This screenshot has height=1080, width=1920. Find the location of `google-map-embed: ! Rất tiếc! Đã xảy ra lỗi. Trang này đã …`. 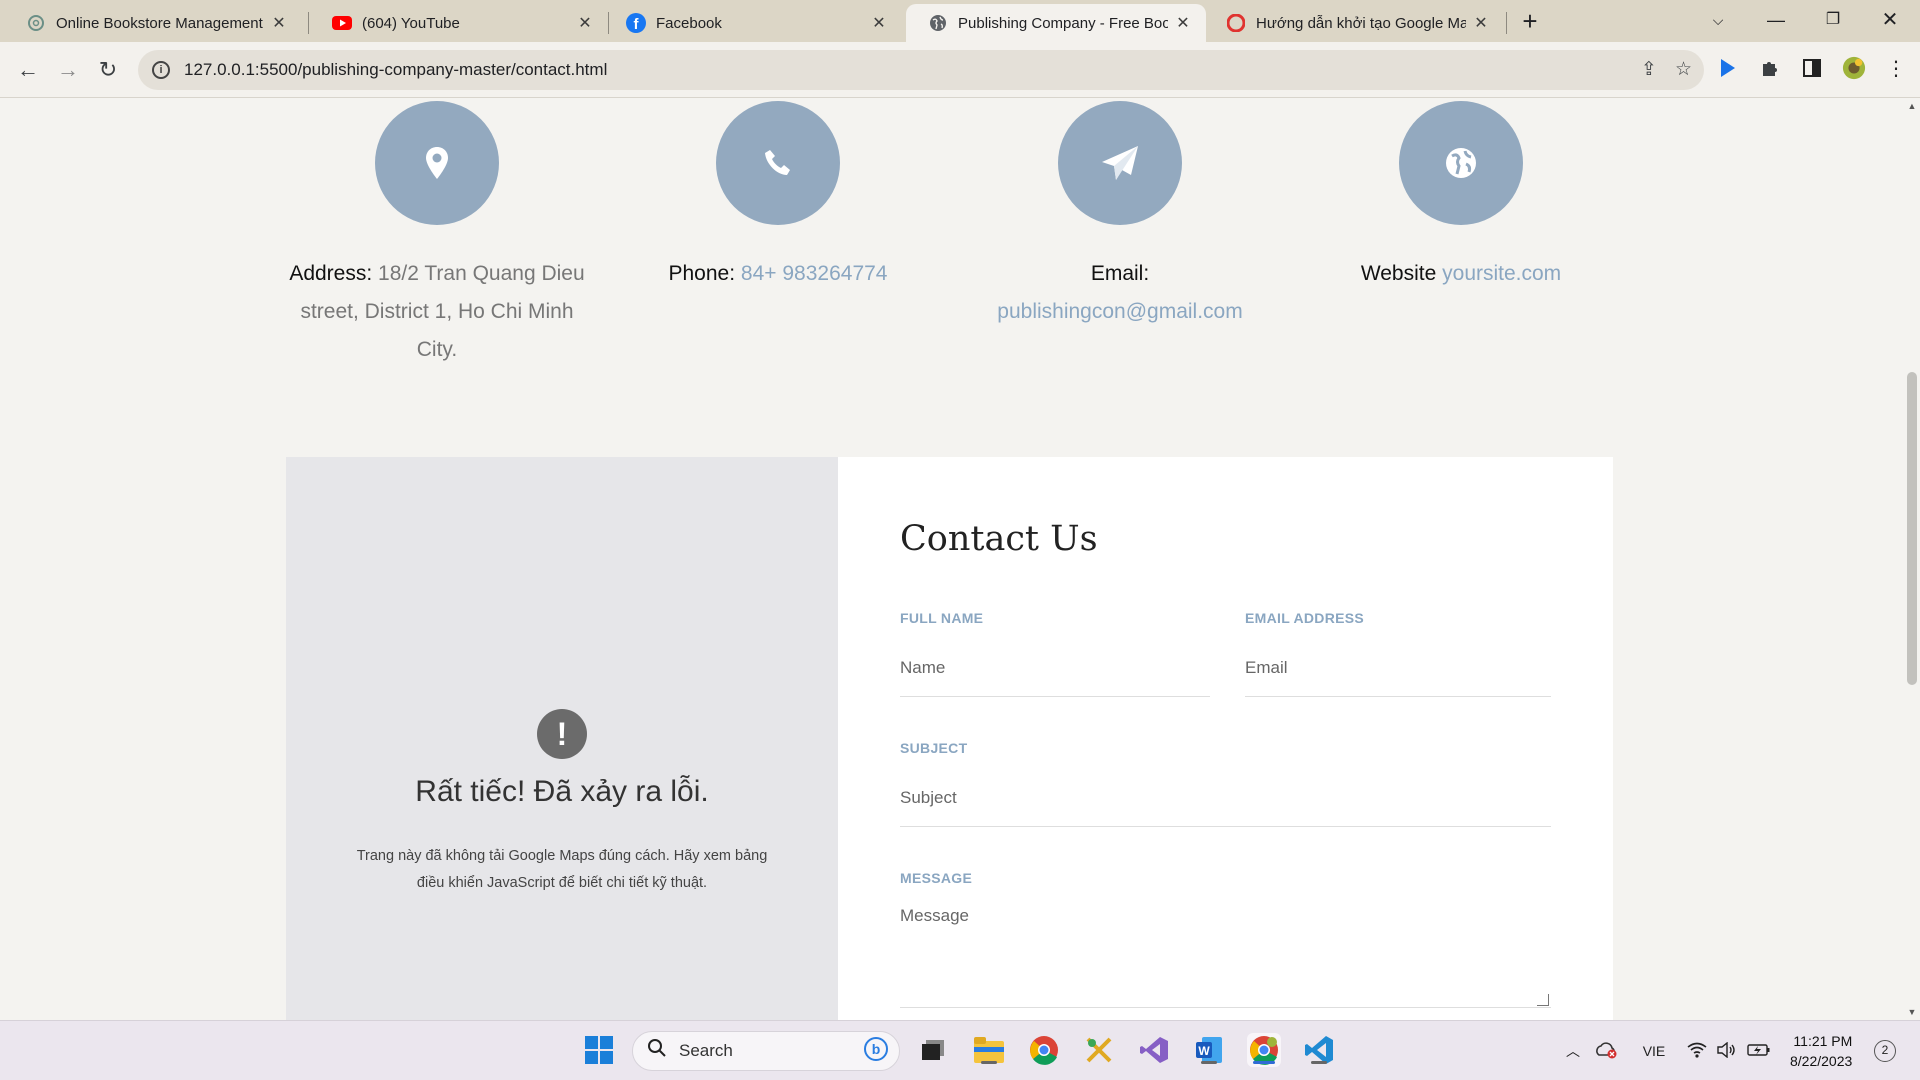

google-map-embed: ! Rất tiếc! Đã xảy ra lỗi. Trang này đã … is located at coordinates (562, 738).